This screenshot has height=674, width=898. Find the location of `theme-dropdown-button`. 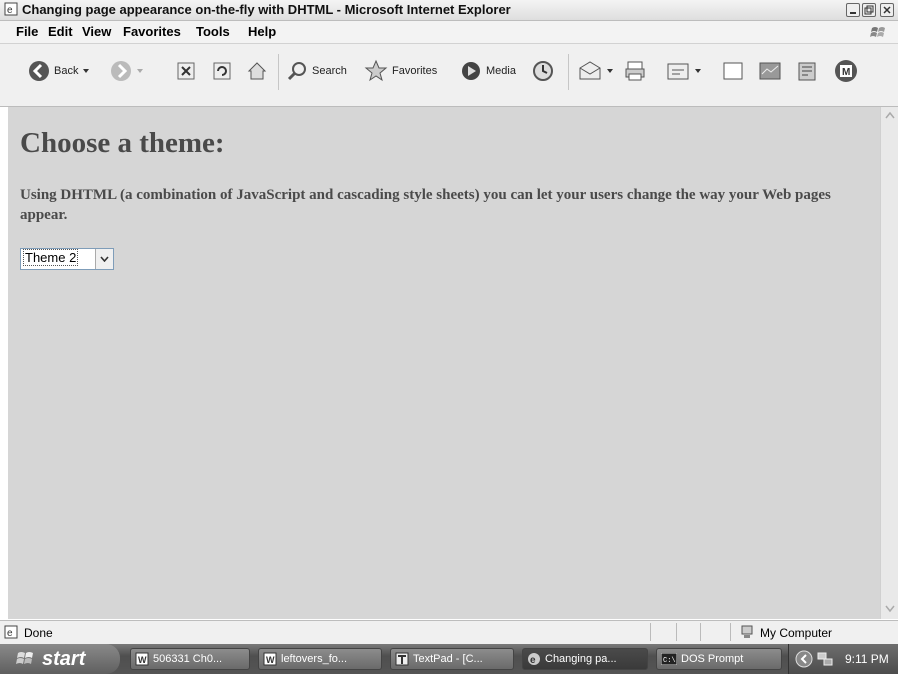

theme-dropdown-button is located at coordinates (104, 259).